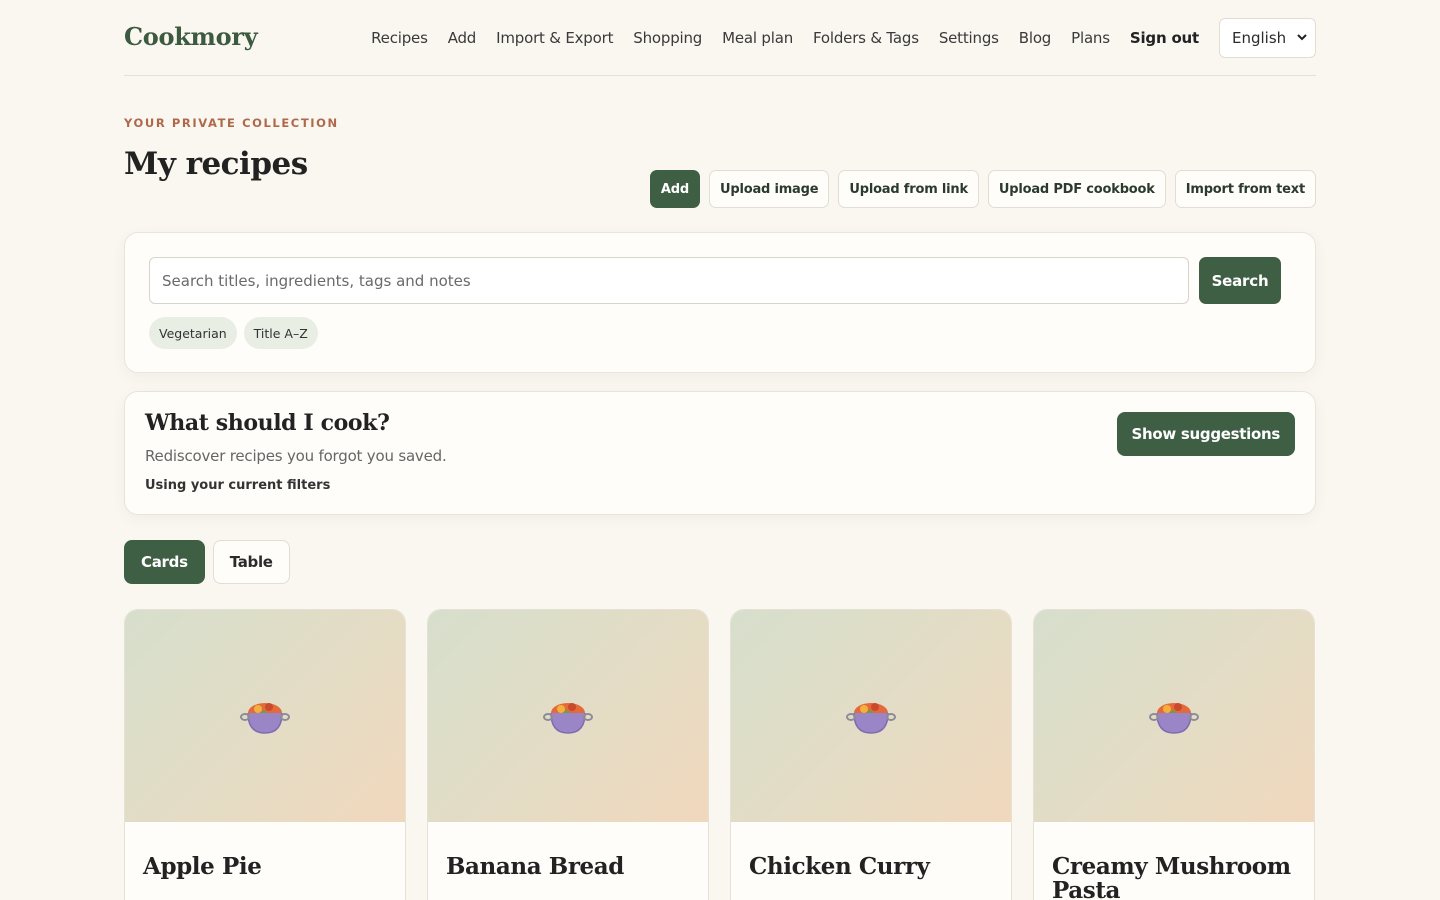  What do you see at coordinates (1259, 38) in the screenshot?
I see `language-select-value: English` at bounding box center [1259, 38].